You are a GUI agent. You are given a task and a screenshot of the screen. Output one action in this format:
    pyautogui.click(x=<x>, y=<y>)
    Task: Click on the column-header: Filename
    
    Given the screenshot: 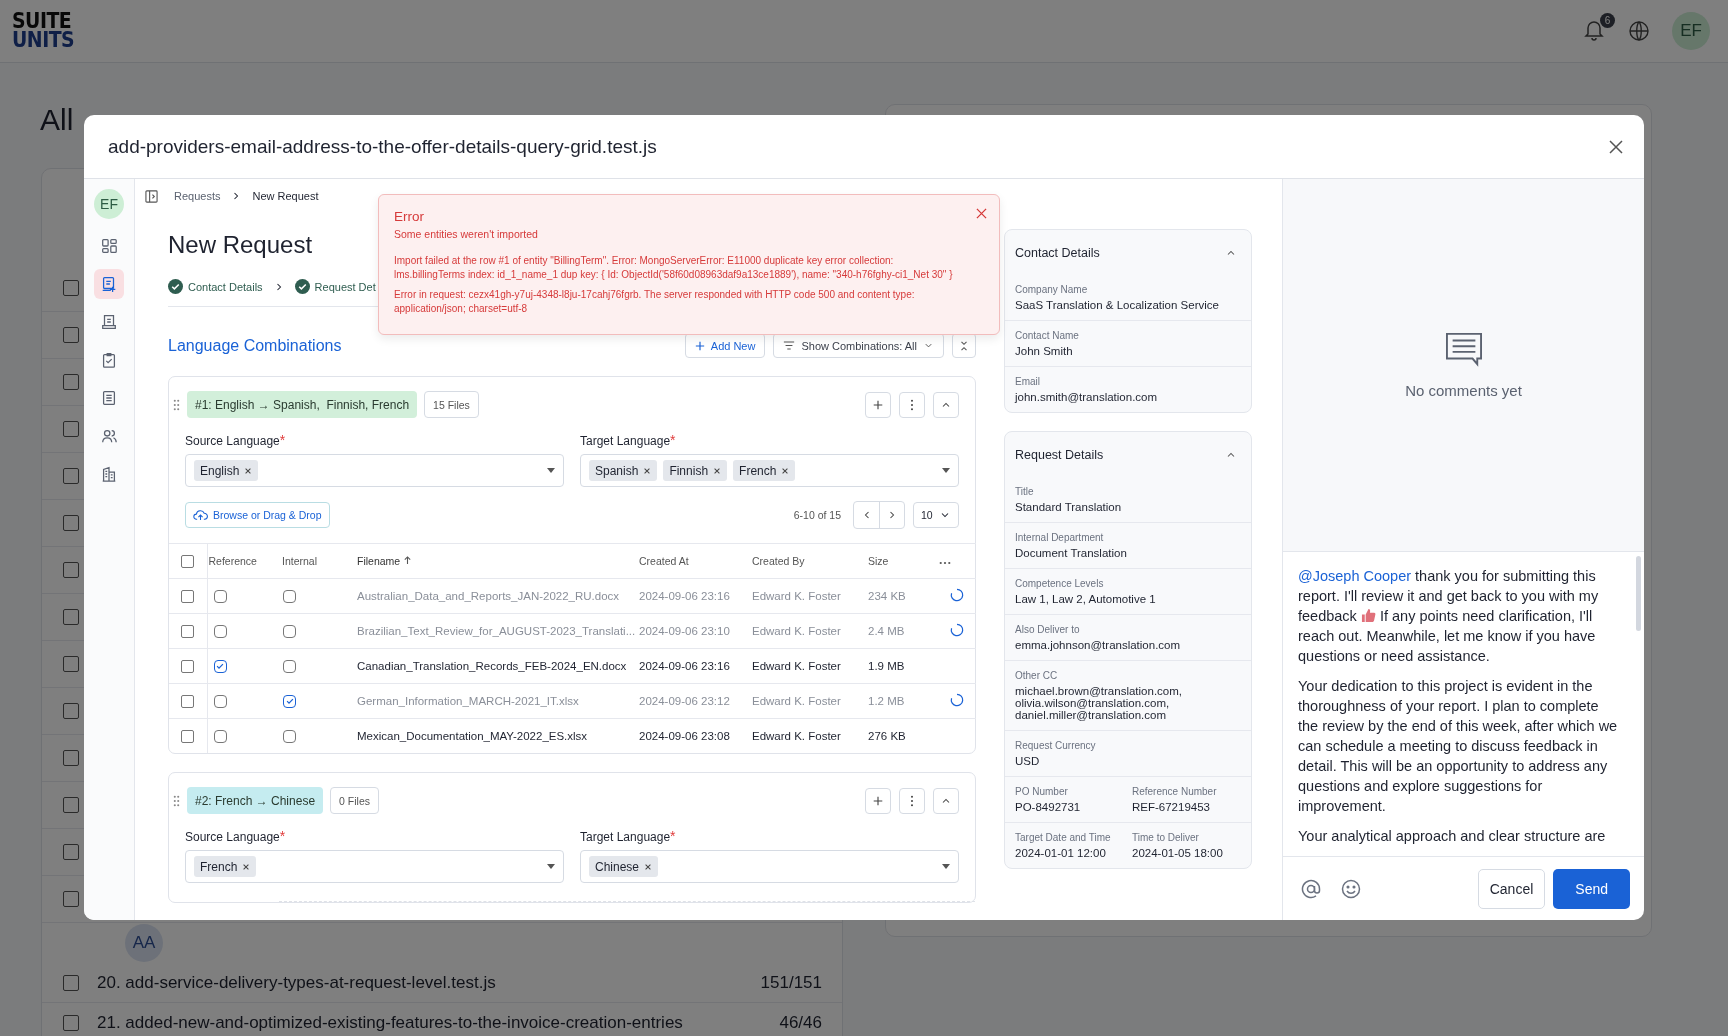 What is the action you would take?
    pyautogui.click(x=379, y=561)
    